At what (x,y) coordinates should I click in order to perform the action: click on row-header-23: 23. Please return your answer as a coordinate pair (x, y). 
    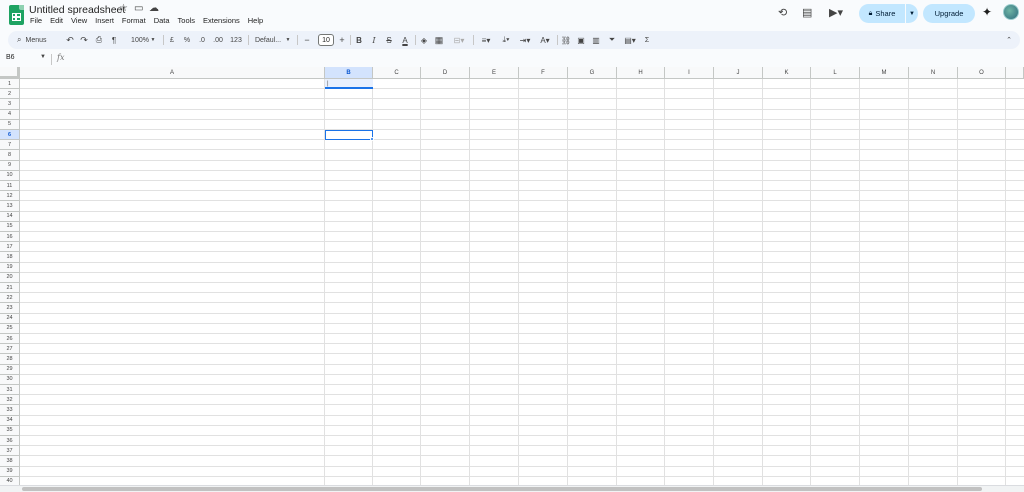
    Looking at the image, I should click on (10, 308).